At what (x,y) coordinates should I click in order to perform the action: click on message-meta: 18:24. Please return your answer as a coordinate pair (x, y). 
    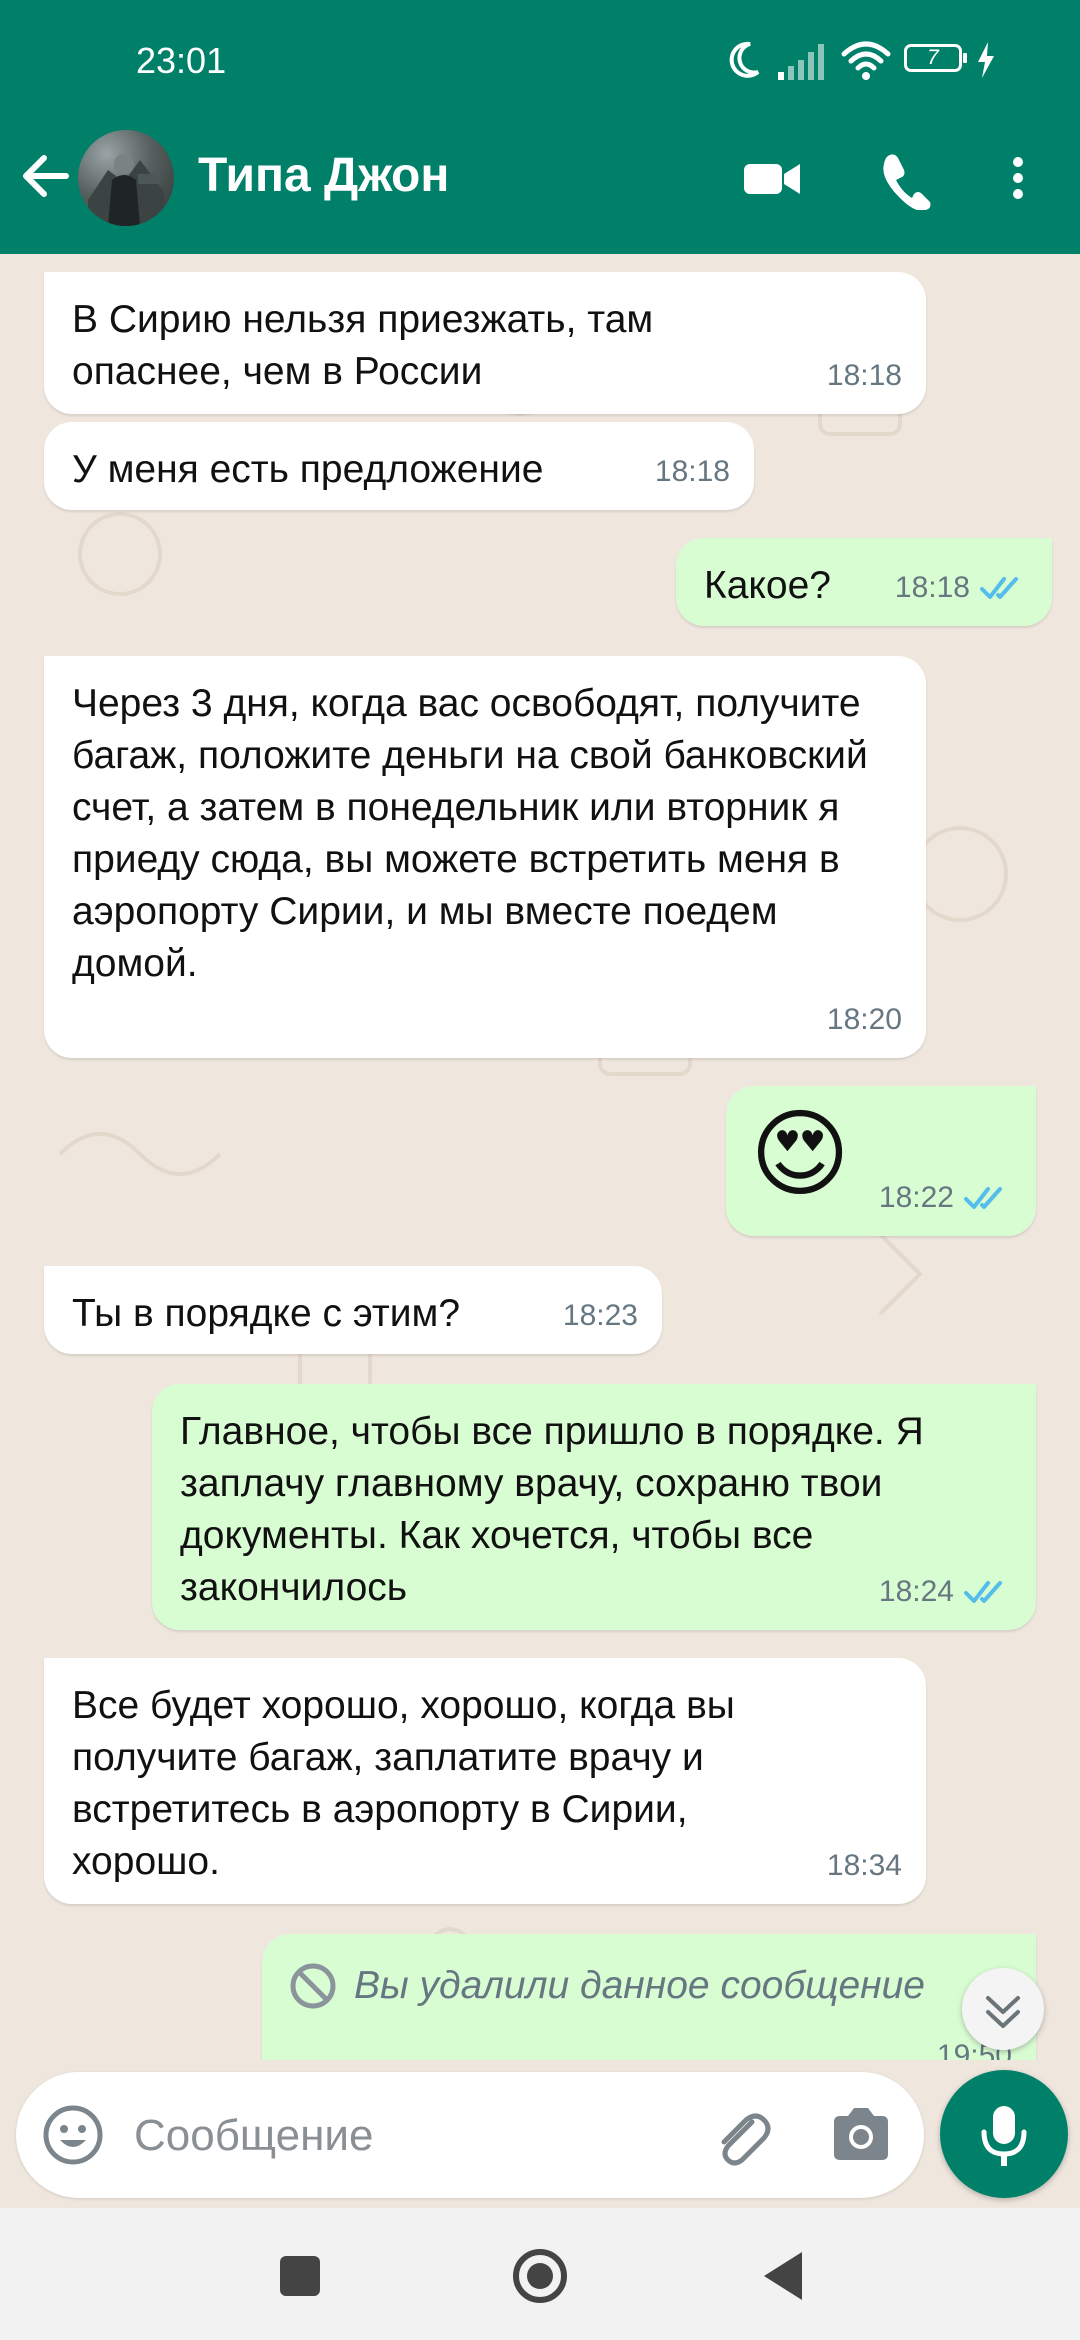
    Looking at the image, I should click on (945, 1592).